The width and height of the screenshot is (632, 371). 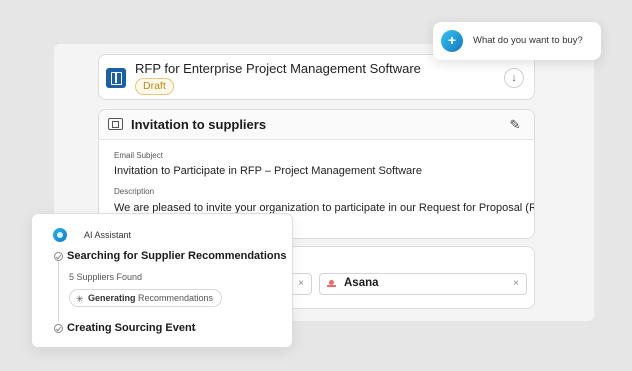 What do you see at coordinates (528, 40) in the screenshot?
I see `buy-prompt-text: What do you want to buy?` at bounding box center [528, 40].